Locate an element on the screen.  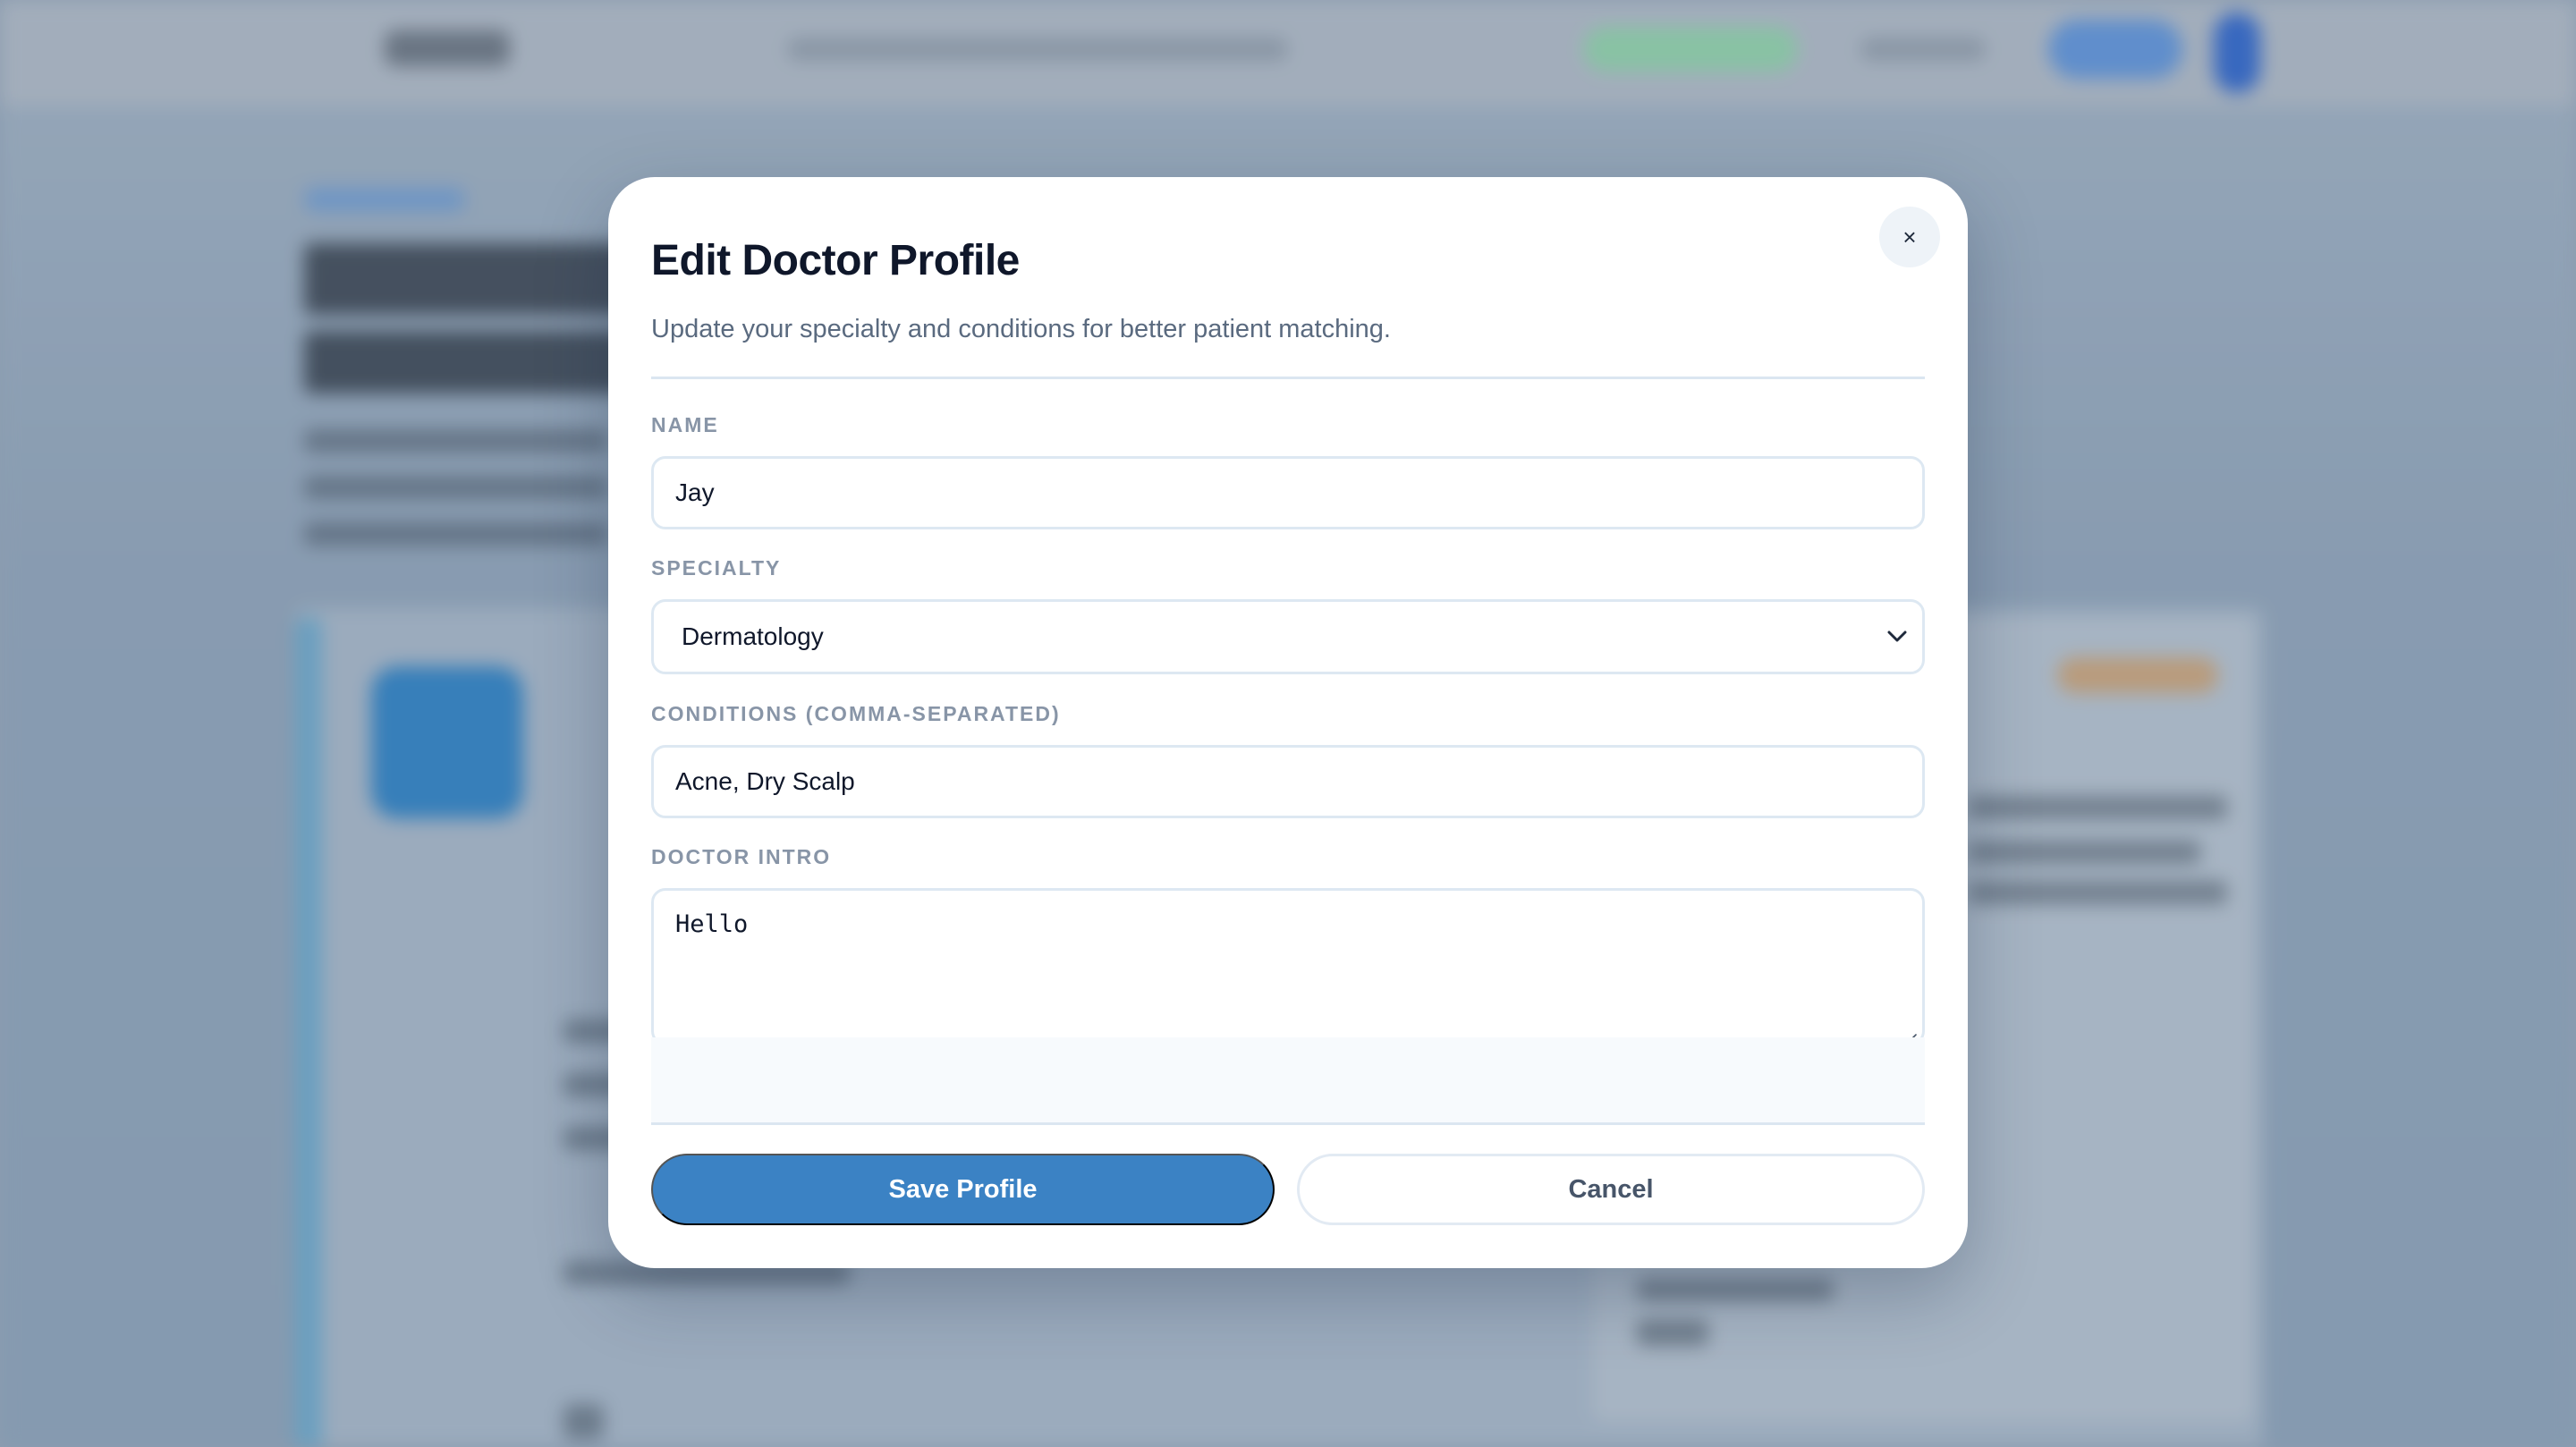
save-profile-button: Save Profile is located at coordinates (963, 1189).